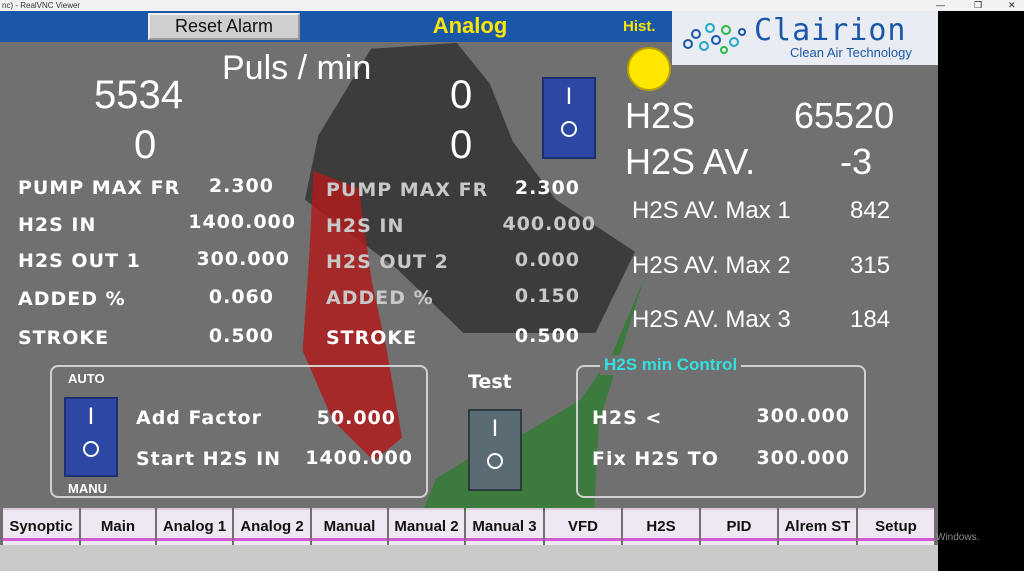 Image resolution: width=1024 pixels, height=571 pixels. Describe the element at coordinates (870, 210) in the screenshot. I see `h2s-max-1-value: 842` at that location.